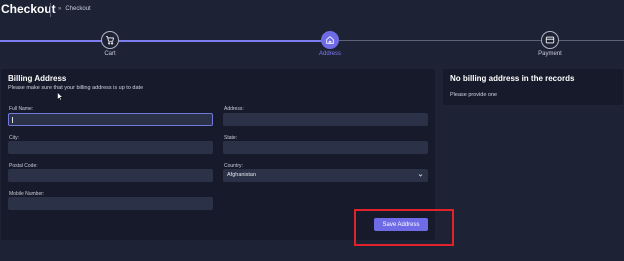 The height and width of the screenshot is (261, 624). Describe the element at coordinates (110, 147) in the screenshot. I see `city-input` at that location.